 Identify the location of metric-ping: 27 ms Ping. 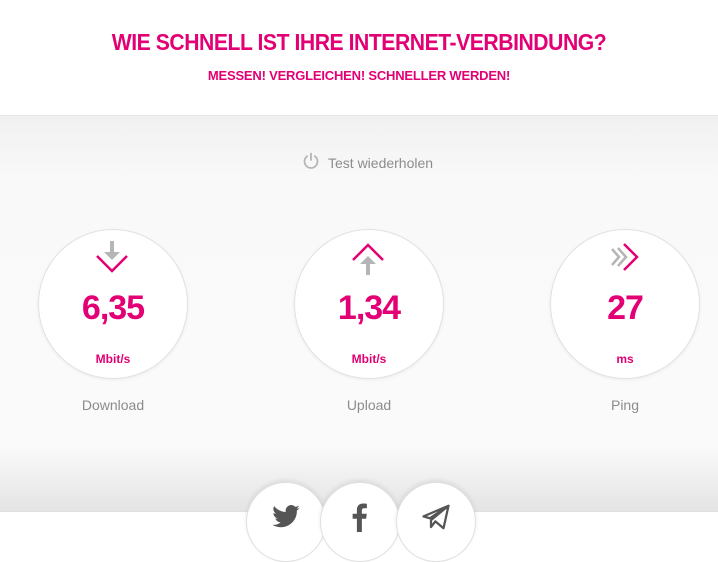
(625, 324).